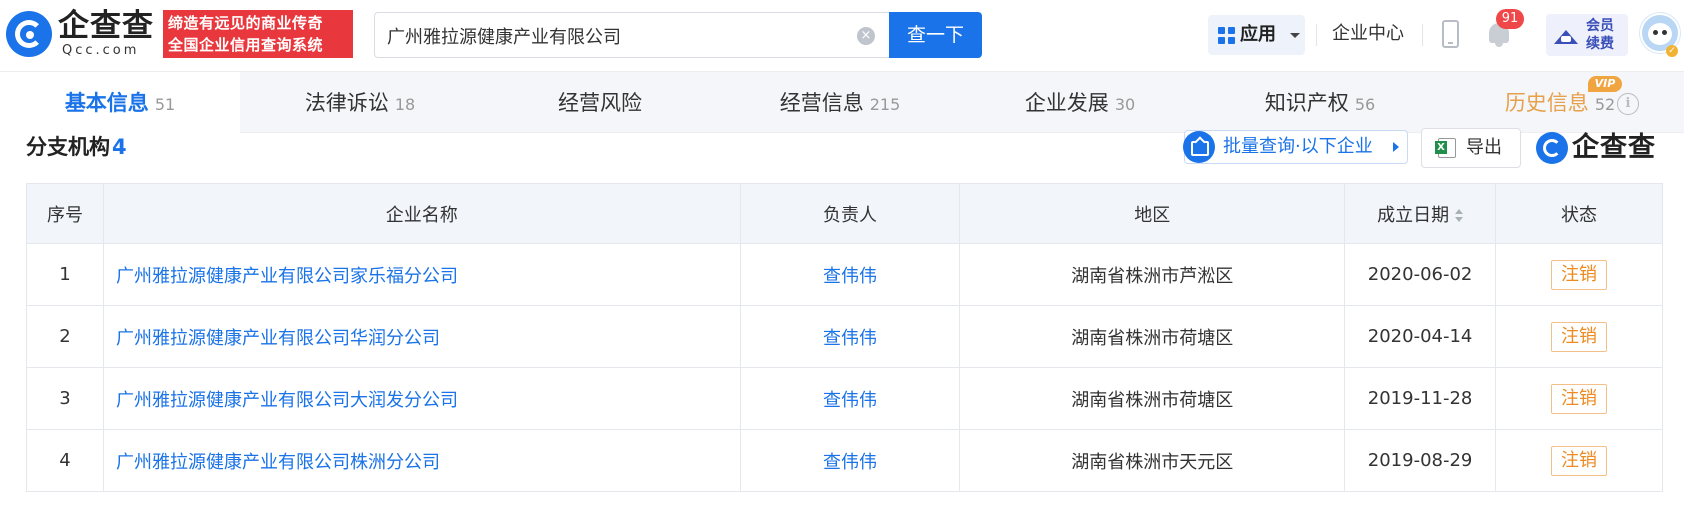 The height and width of the screenshot is (520, 1684). What do you see at coordinates (1579, 213) in the screenshot?
I see `col-header-status: 状态` at bounding box center [1579, 213].